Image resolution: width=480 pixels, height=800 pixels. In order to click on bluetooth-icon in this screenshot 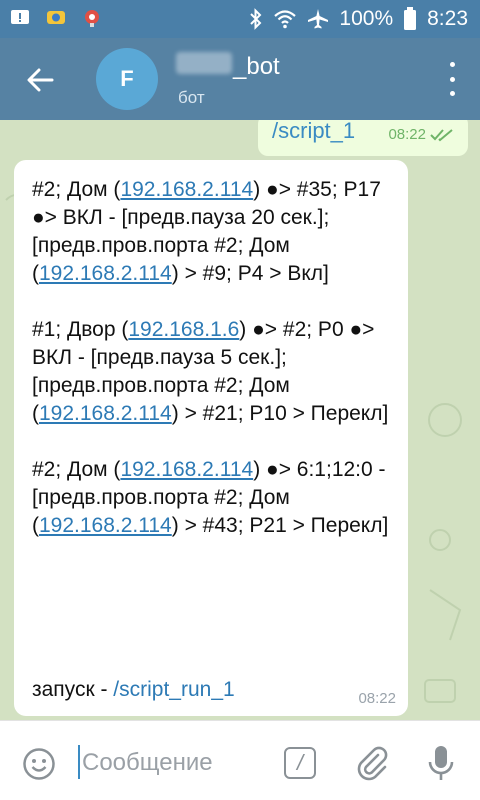, I will do `click(256, 19)`.